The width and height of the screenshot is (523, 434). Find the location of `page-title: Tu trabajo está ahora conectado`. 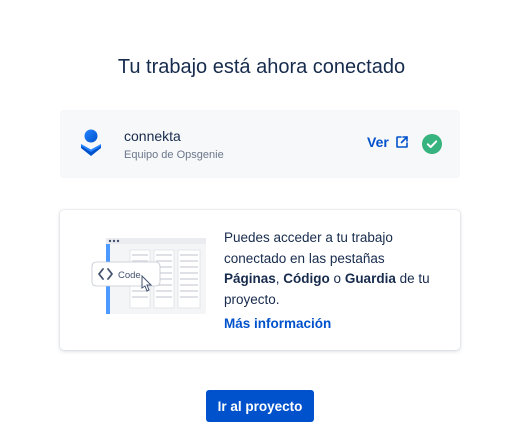

page-title: Tu trabajo está ahora conectado is located at coordinates (261, 67).